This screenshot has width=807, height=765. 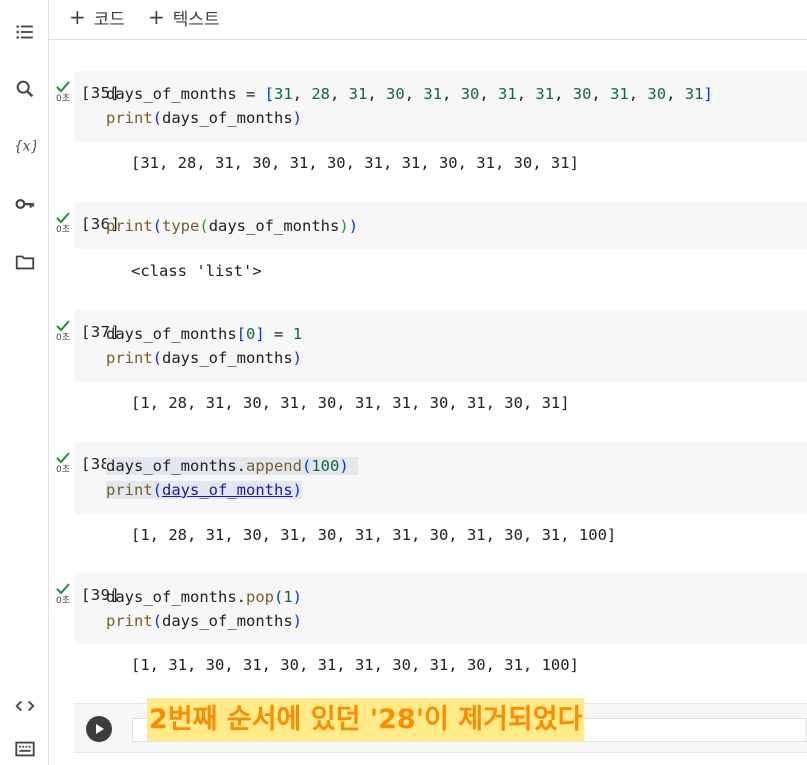 I want to click on code-snippets-icon, so click(x=25, y=706).